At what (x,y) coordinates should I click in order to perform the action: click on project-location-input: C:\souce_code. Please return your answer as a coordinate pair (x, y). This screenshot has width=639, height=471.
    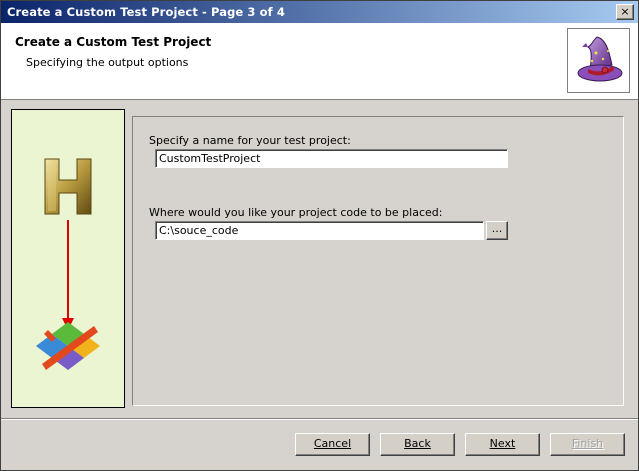
    Looking at the image, I should click on (319, 230).